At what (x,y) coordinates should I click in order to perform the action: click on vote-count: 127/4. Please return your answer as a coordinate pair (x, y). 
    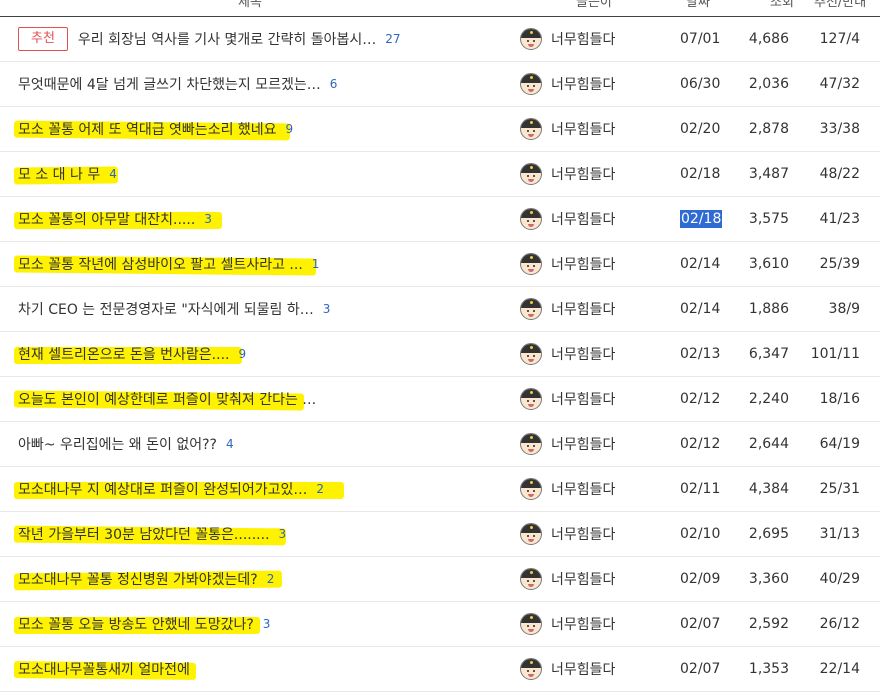
    Looking at the image, I should click on (839, 39).